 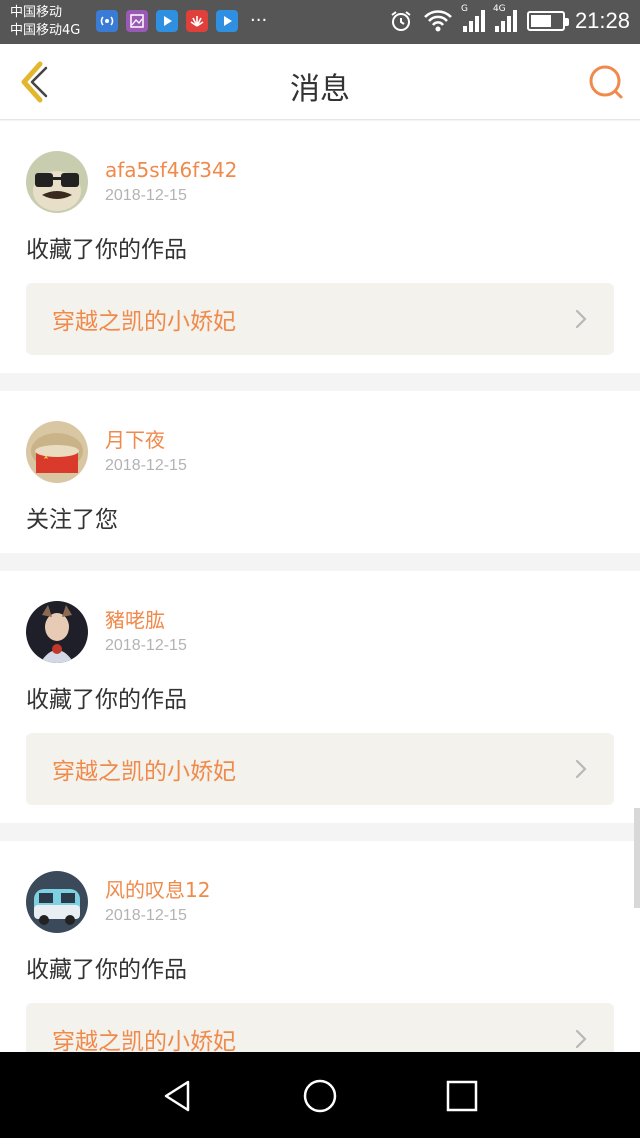 I want to click on signal-icon-2: 4G, so click(x=505, y=18).